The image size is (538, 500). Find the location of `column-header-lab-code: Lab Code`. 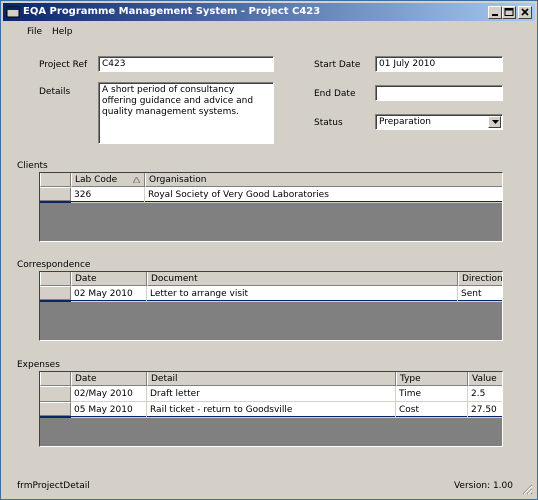

column-header-lab-code: Lab Code is located at coordinates (108, 180).